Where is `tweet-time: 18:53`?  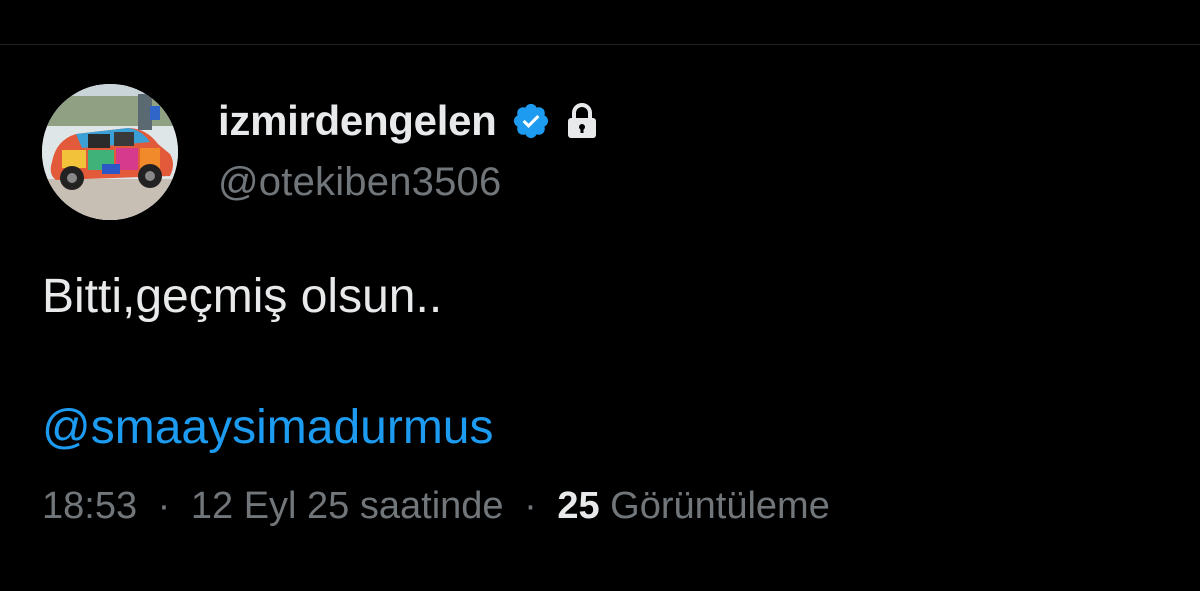
tweet-time: 18:53 is located at coordinates (89, 506).